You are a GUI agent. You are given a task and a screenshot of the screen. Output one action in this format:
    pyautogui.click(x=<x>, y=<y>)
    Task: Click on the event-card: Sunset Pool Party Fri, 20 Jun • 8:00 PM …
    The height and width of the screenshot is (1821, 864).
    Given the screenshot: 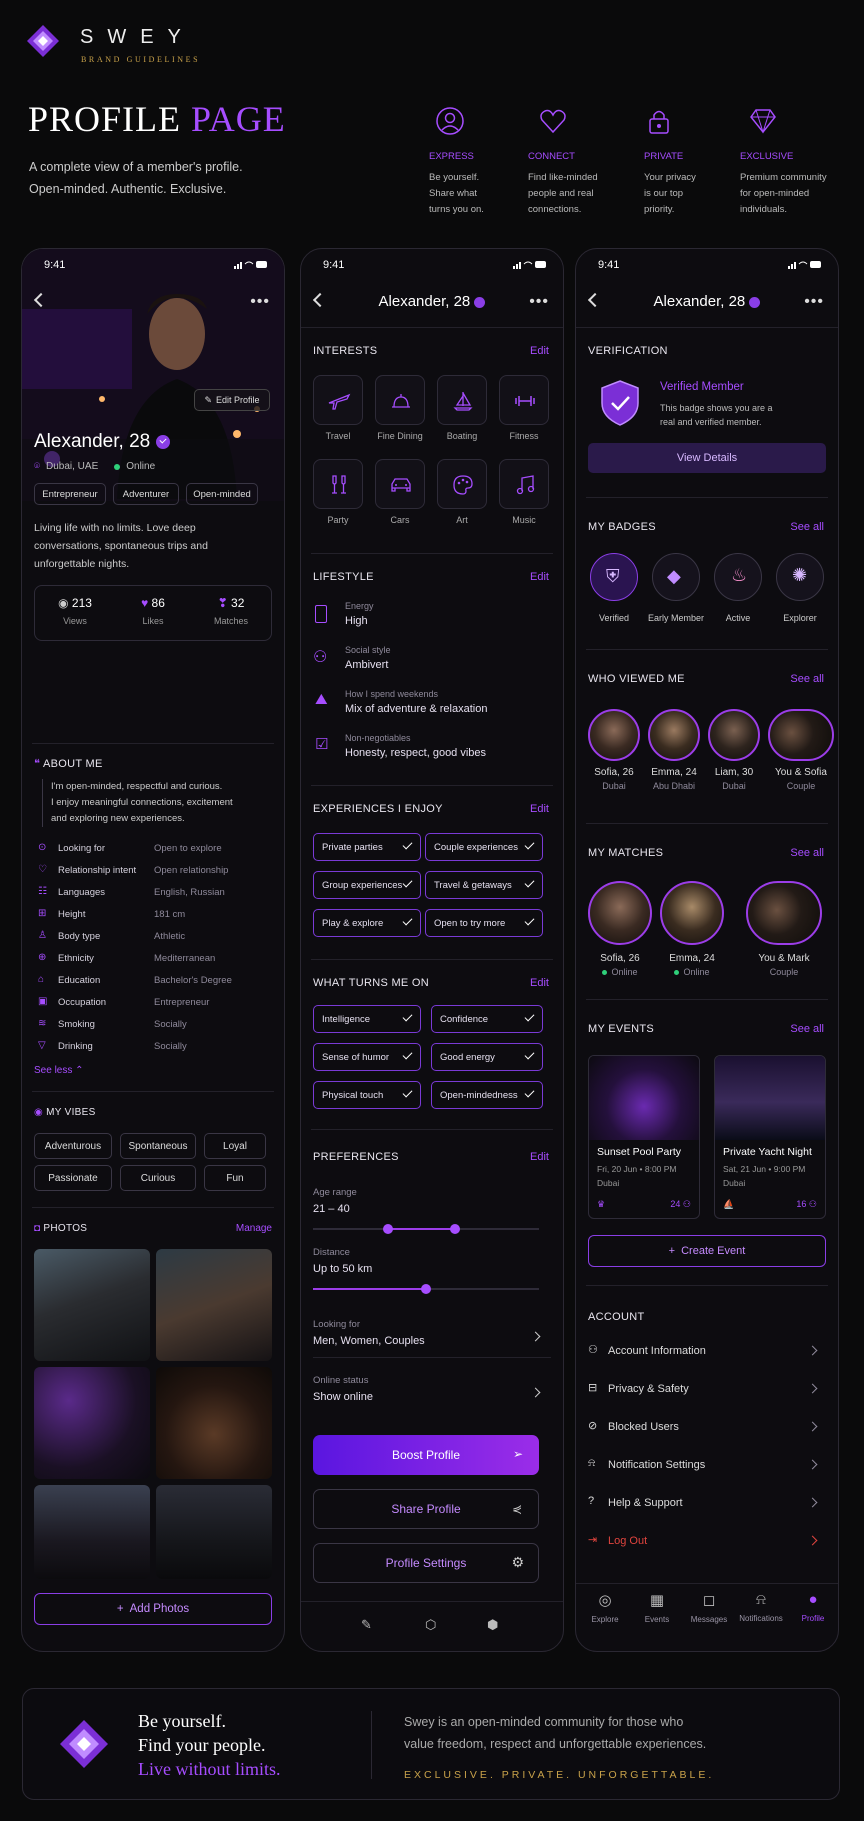 What is the action you would take?
    pyautogui.click(x=644, y=1137)
    